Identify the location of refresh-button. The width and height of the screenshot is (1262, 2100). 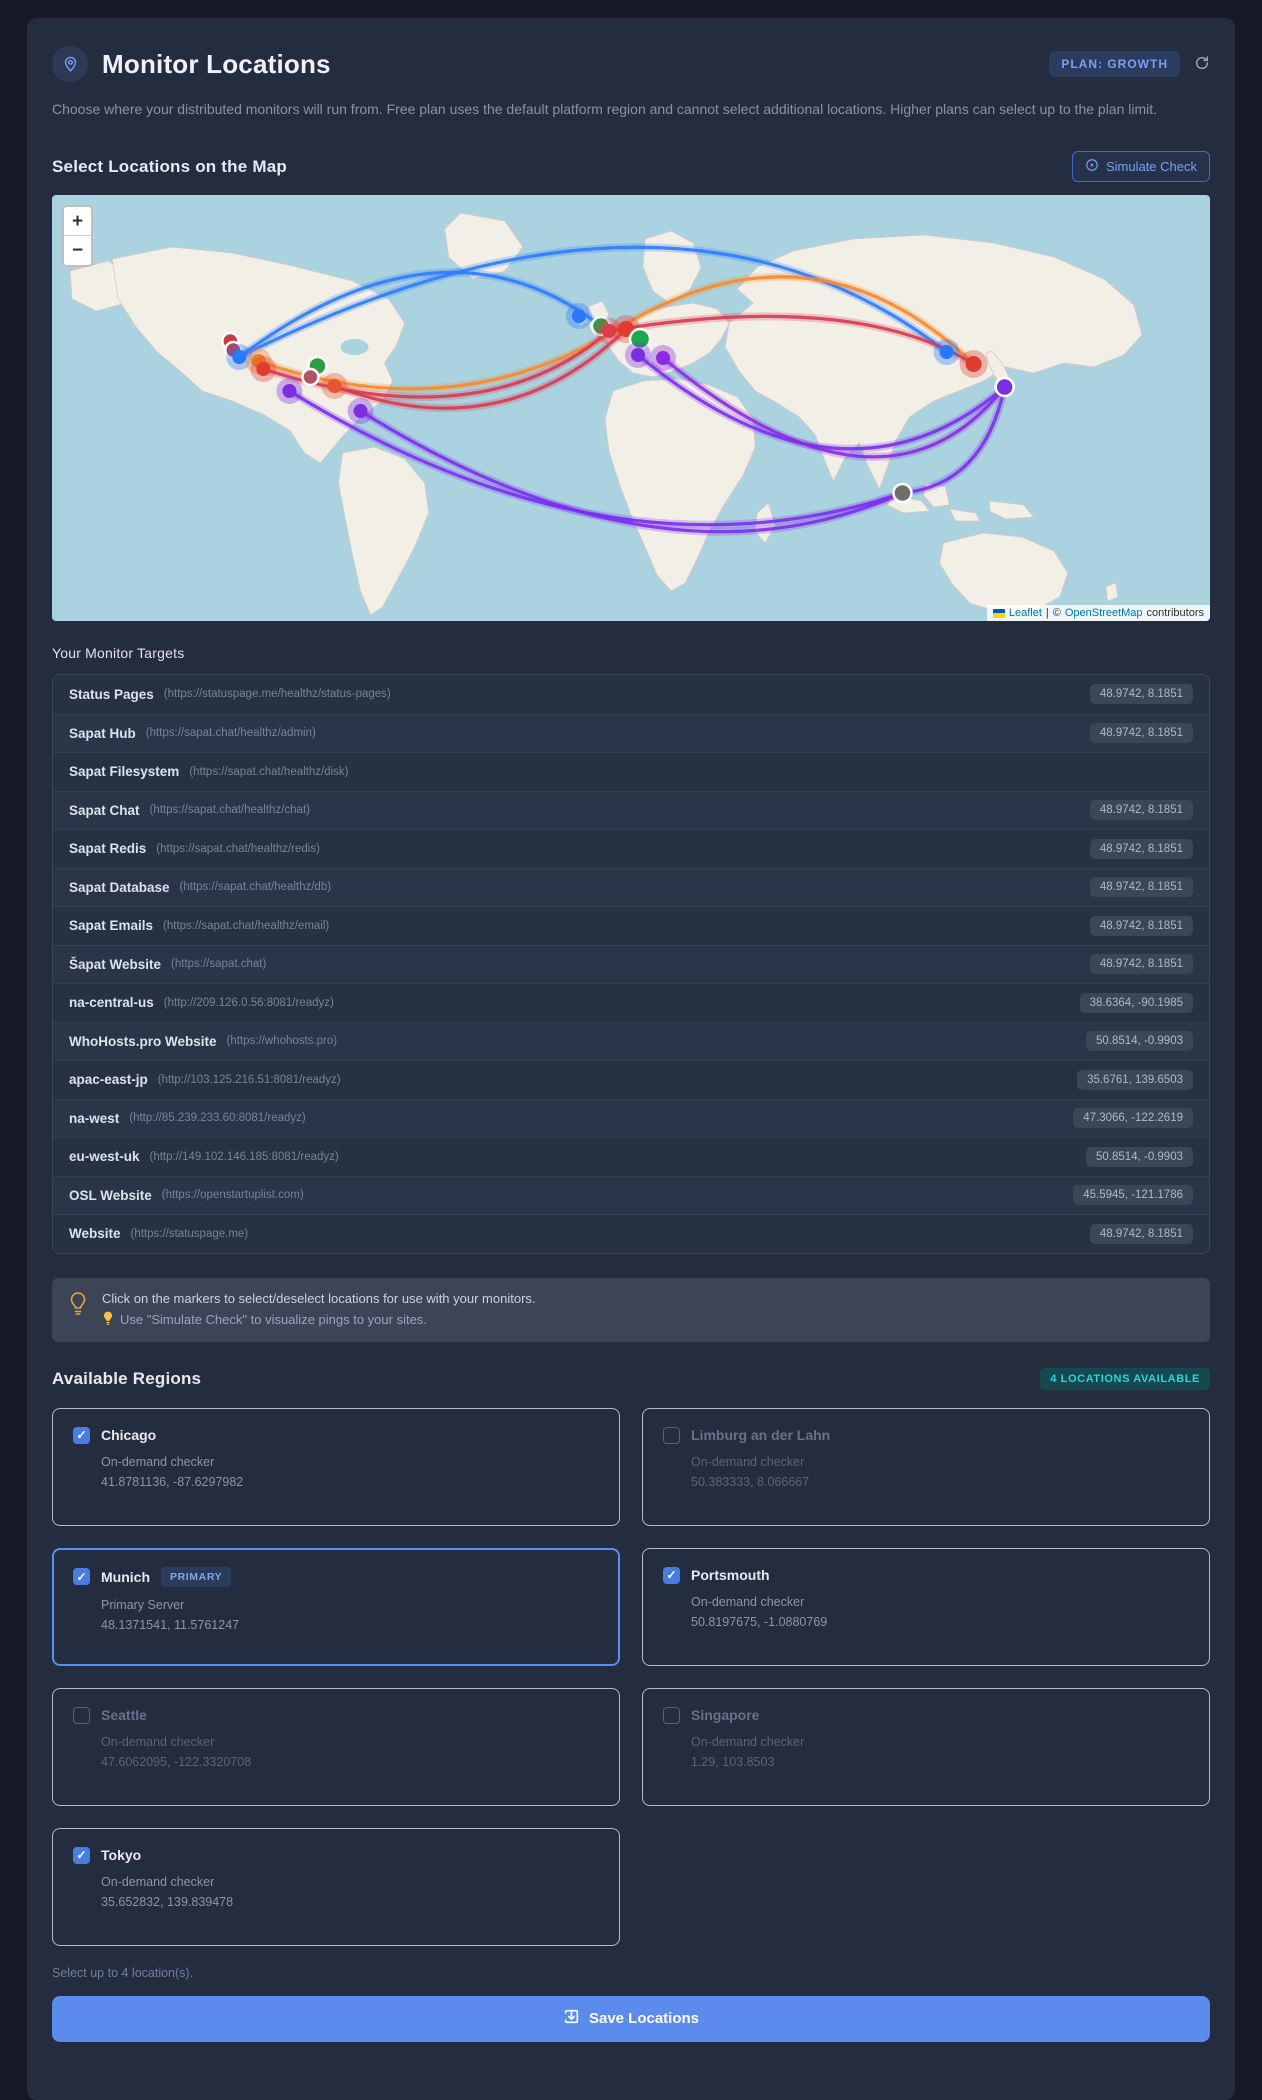
(1202, 64).